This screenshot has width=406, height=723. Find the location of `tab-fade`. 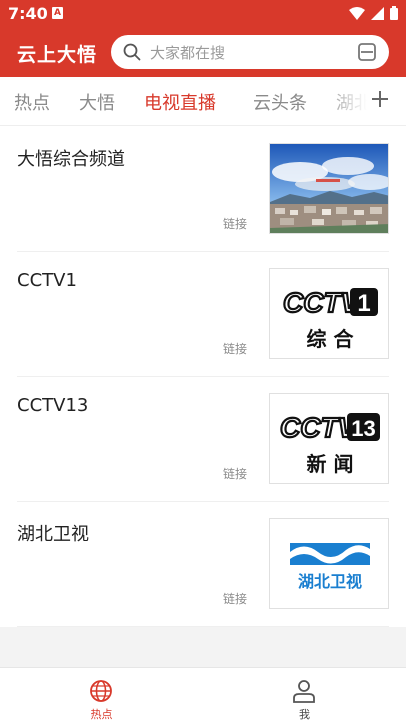

tab-fade is located at coordinates (347, 101).